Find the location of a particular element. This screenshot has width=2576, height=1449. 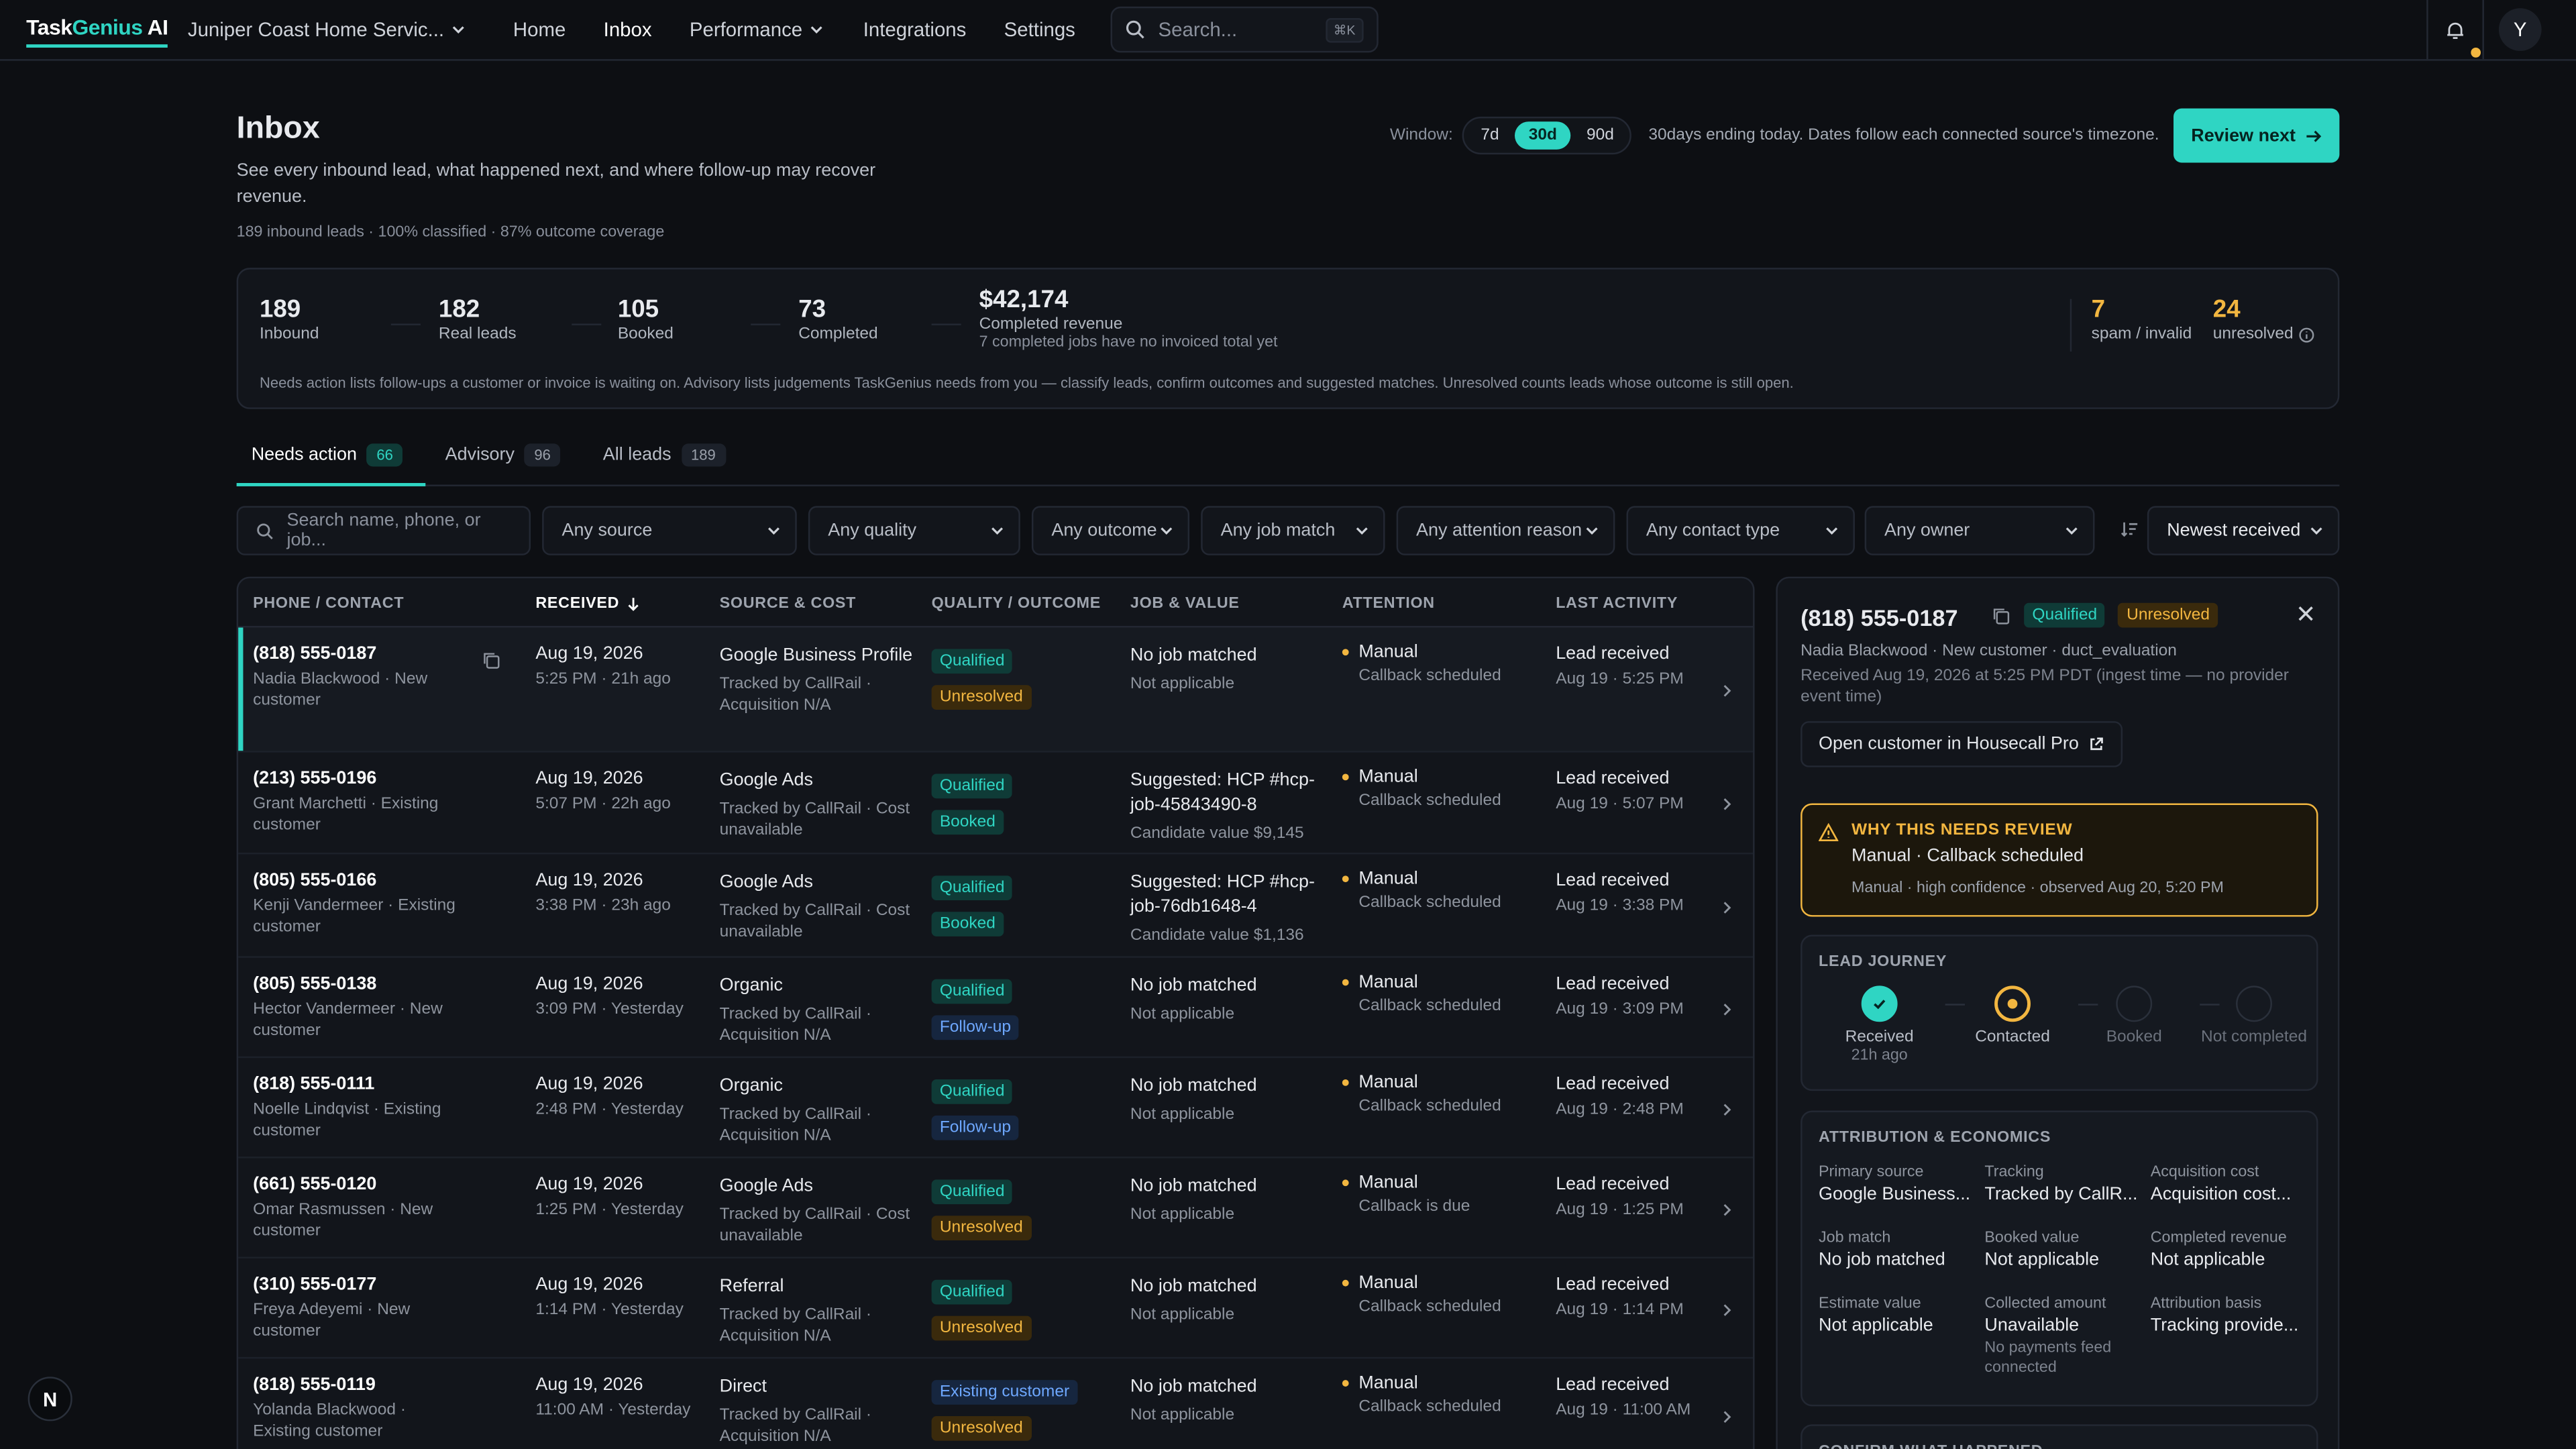

brand-logo: TaskGenius AI is located at coordinates (97, 31).